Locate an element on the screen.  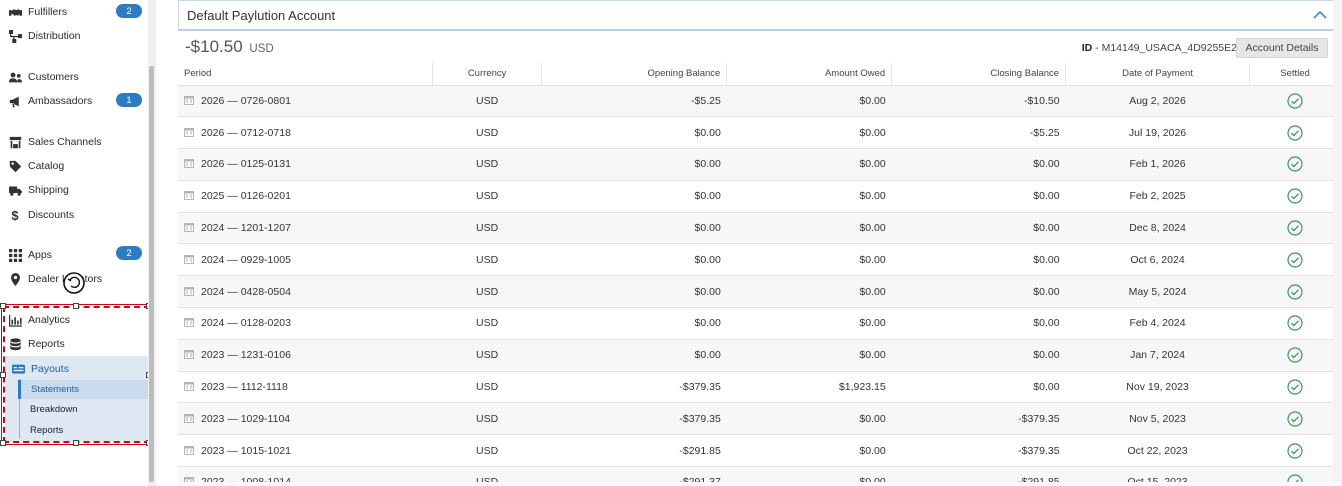
balance-currency: USD is located at coordinates (261, 49).